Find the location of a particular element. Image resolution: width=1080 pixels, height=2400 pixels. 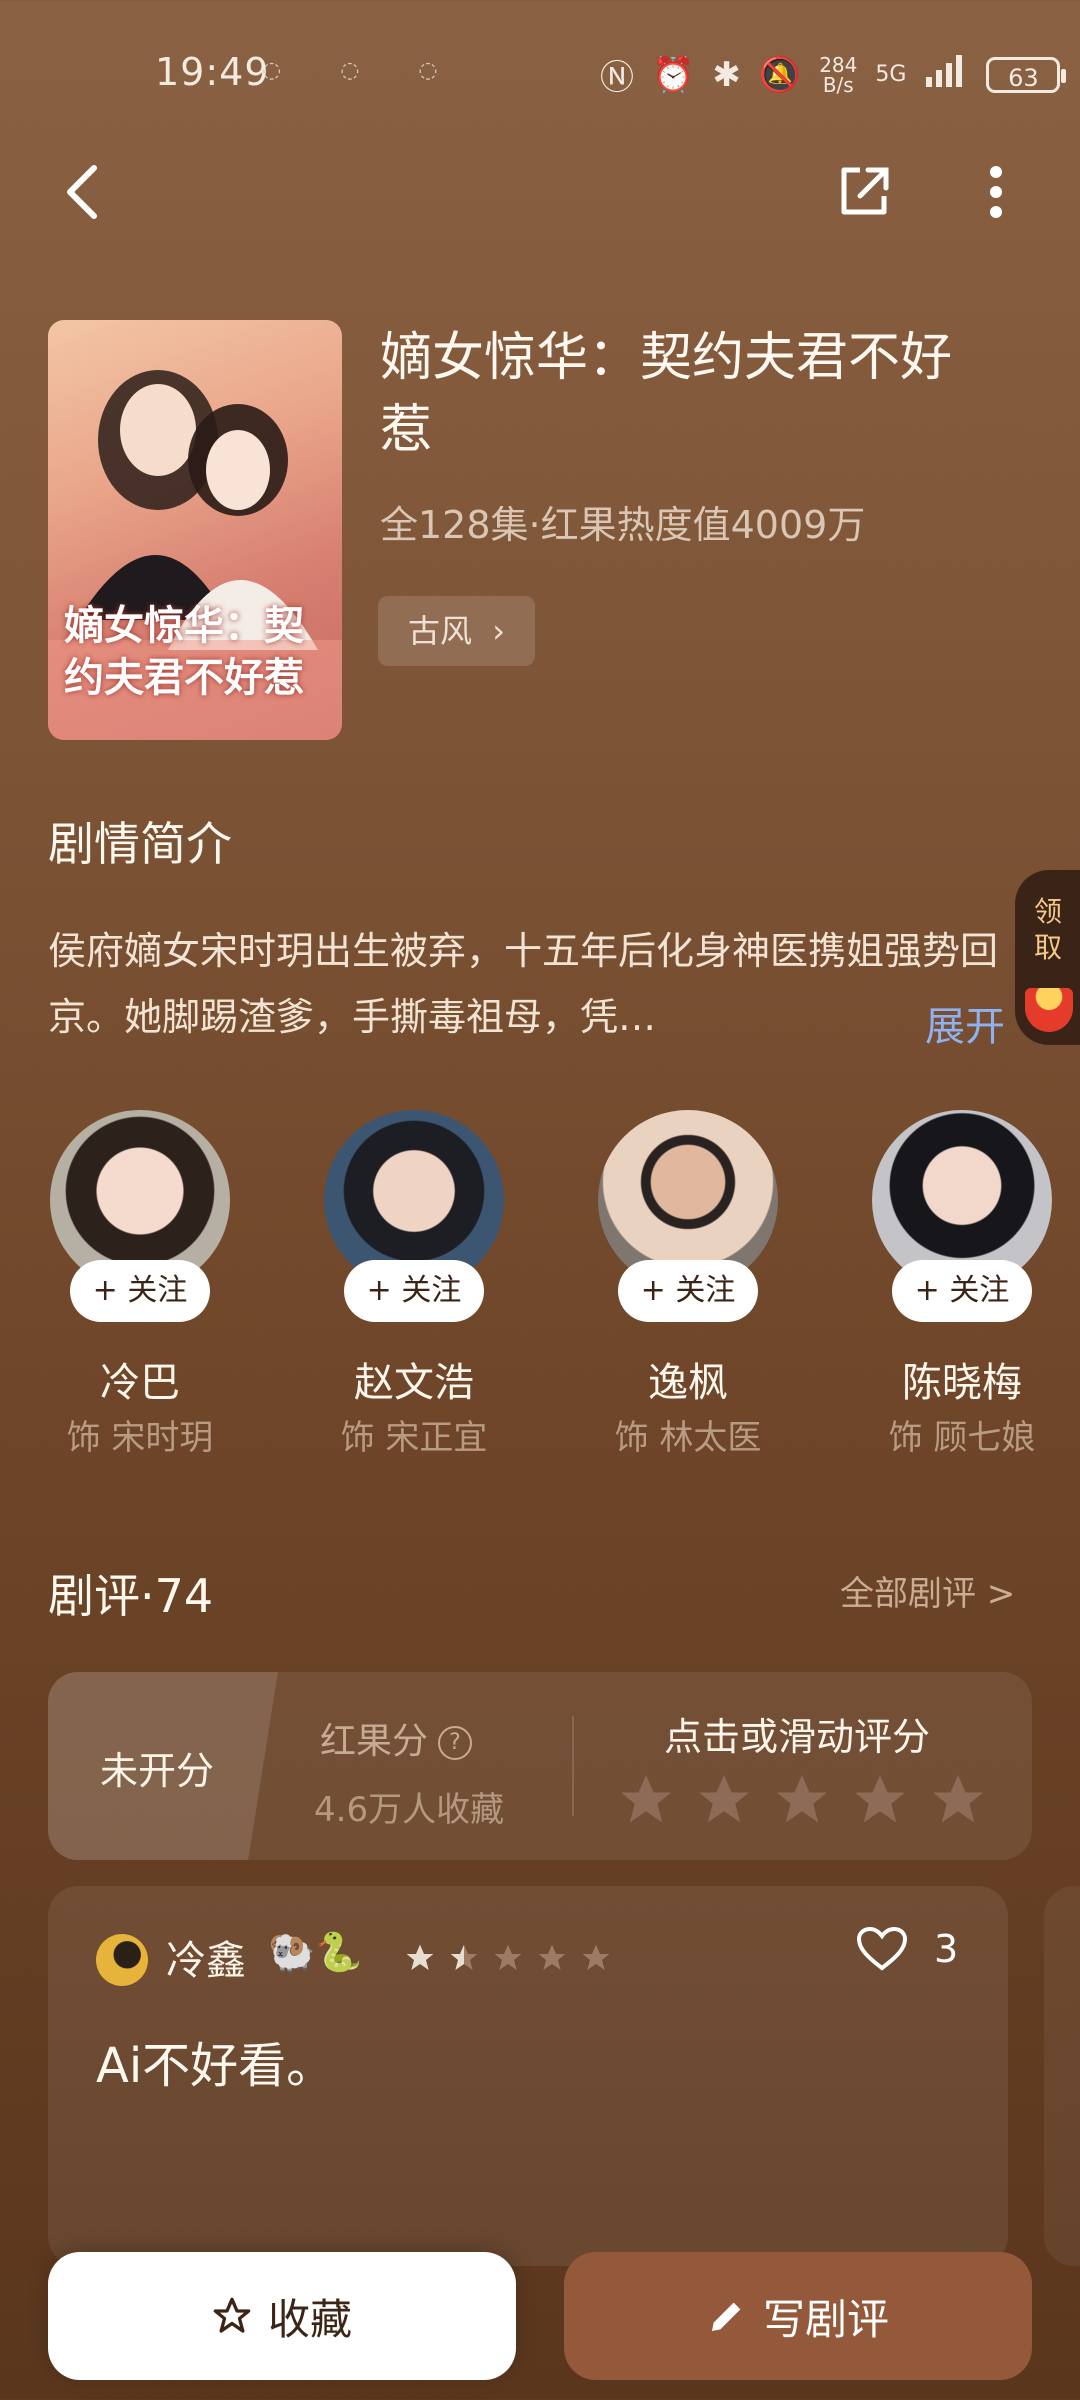

review-rating is located at coordinates (508, 1958).